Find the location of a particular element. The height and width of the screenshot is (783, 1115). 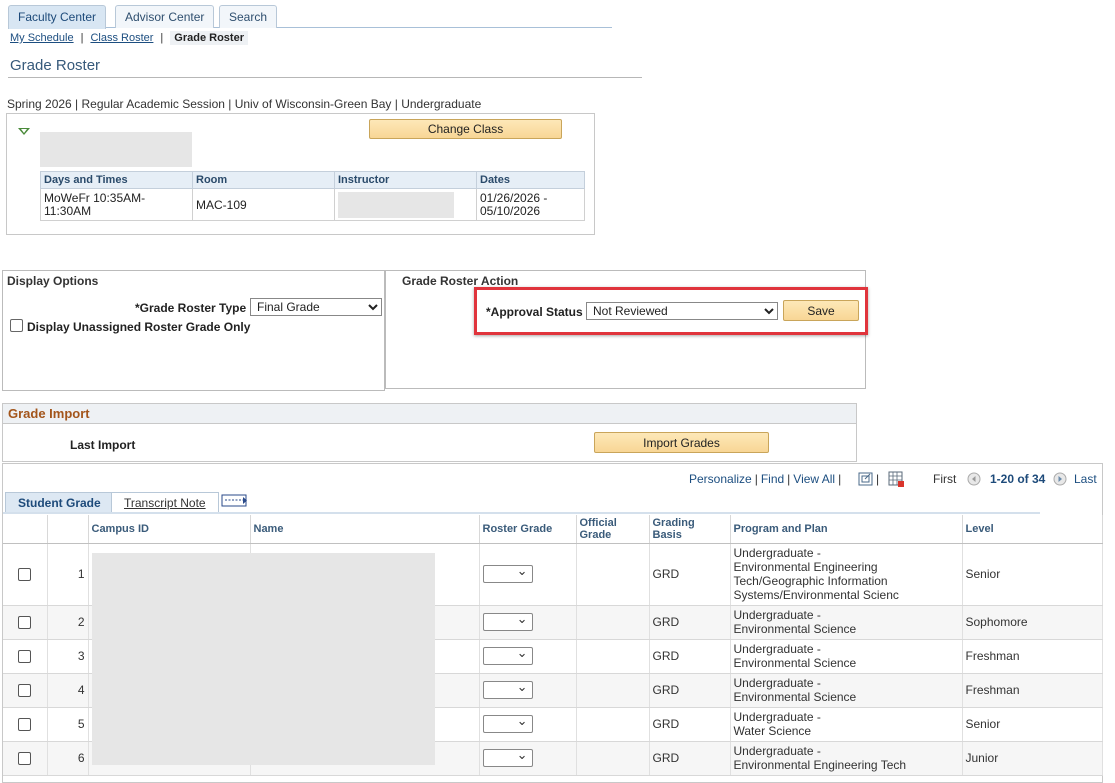

next-page-icon is located at coordinates (1060, 479).